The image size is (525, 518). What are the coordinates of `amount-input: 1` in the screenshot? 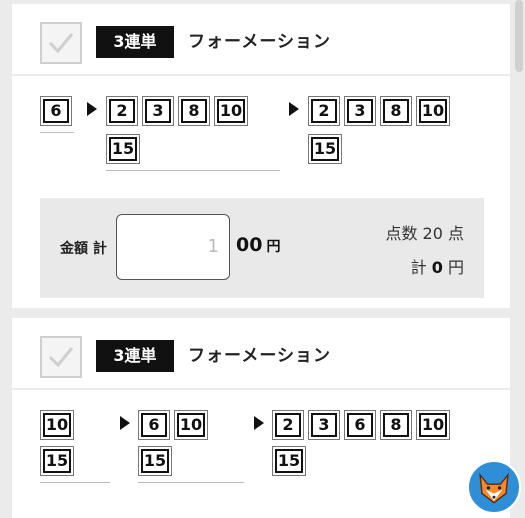 It's located at (173, 247).